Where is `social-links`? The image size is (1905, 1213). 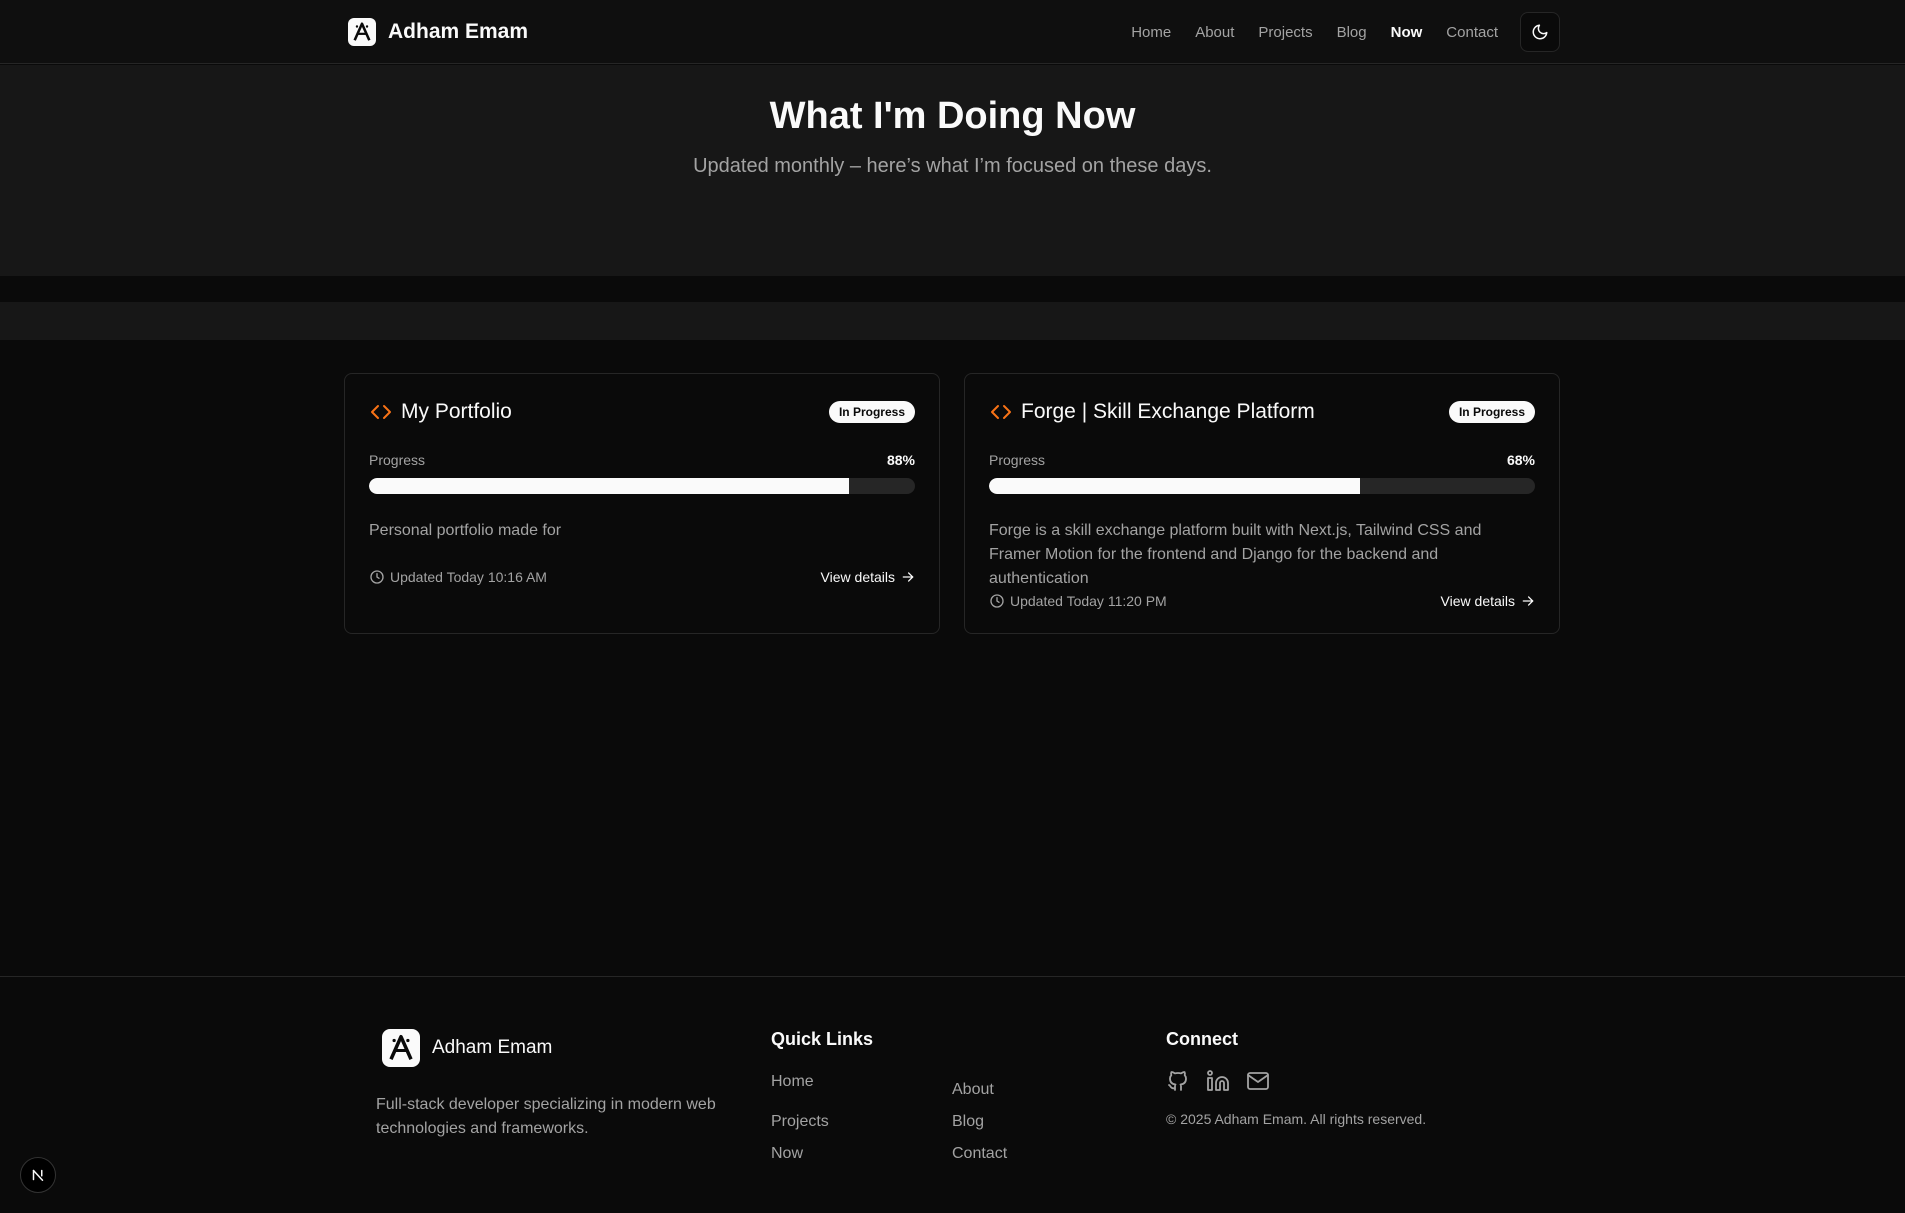
social-links is located at coordinates (1218, 1081).